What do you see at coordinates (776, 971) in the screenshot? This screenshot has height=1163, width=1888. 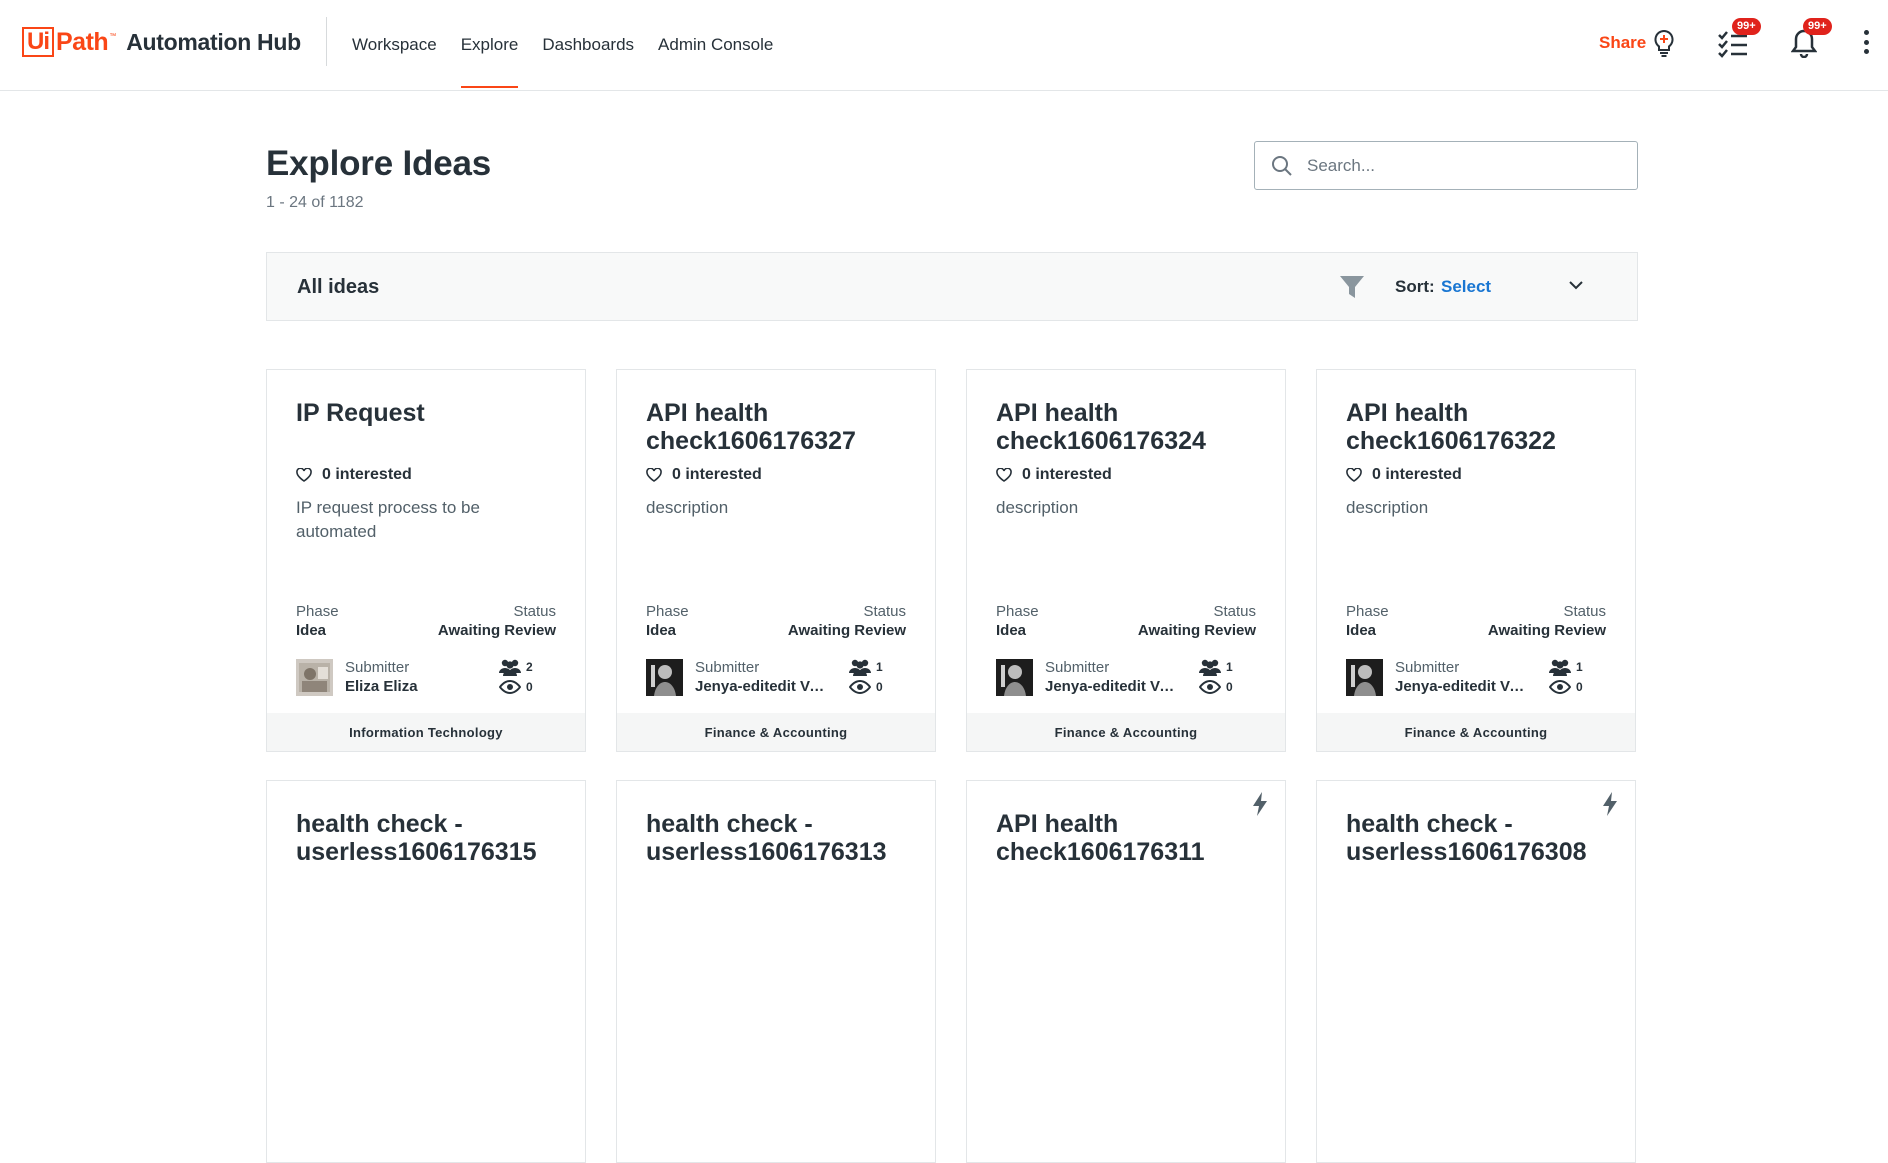 I see `idea-card: health check - userless1606176313` at bounding box center [776, 971].